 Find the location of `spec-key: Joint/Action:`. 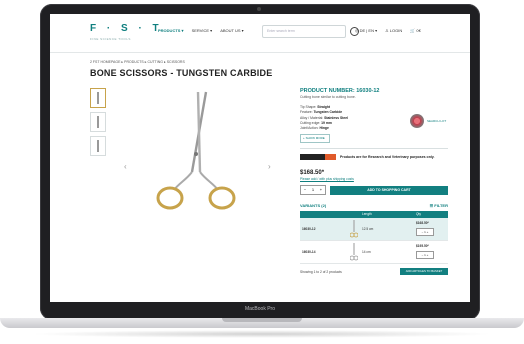

spec-key: Joint/Action: is located at coordinates (309, 128).